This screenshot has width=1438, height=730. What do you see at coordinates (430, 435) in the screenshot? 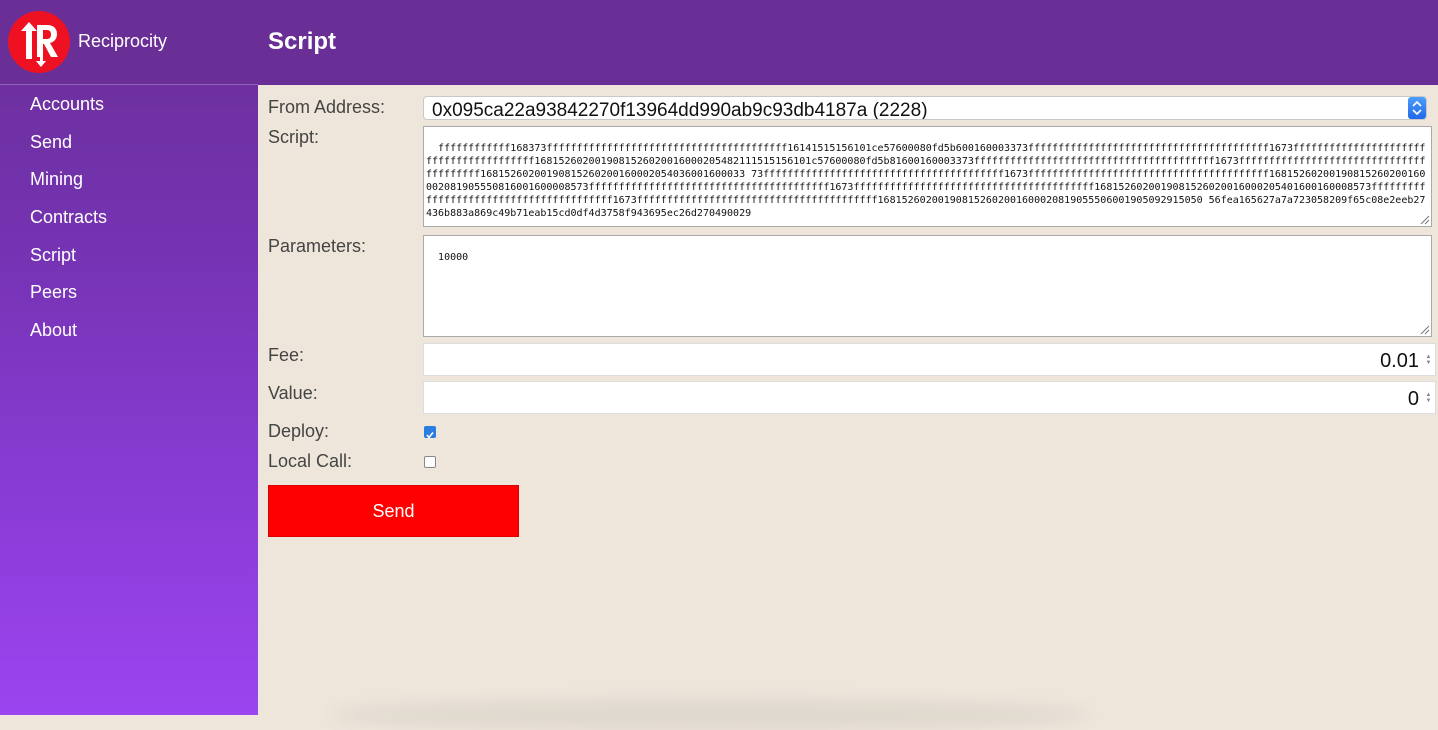
I see `check-icon` at bounding box center [430, 435].